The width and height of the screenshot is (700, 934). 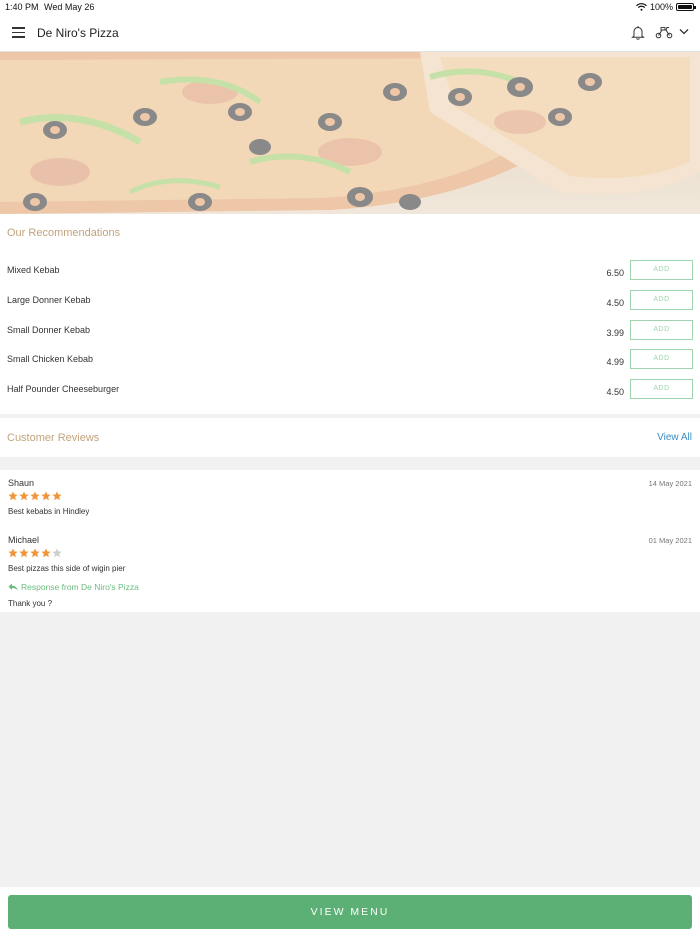 What do you see at coordinates (49, 511) in the screenshot?
I see `review-text: Best kebabs in Hindley` at bounding box center [49, 511].